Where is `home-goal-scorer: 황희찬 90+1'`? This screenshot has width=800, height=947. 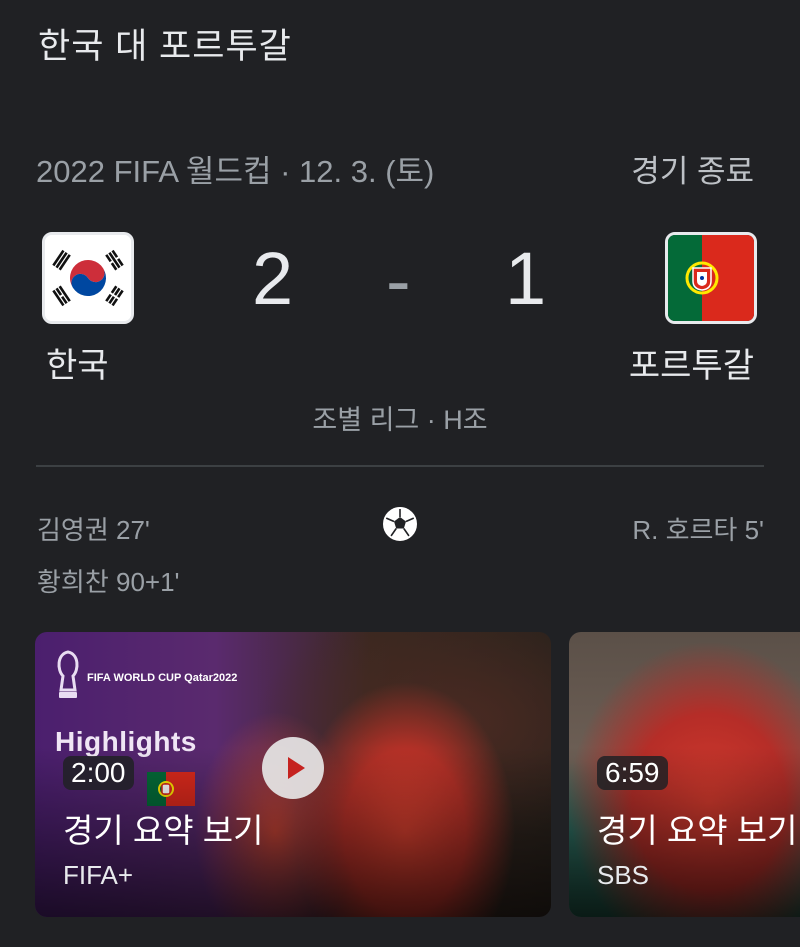
home-goal-scorer: 황희찬 90+1' is located at coordinates (108, 582).